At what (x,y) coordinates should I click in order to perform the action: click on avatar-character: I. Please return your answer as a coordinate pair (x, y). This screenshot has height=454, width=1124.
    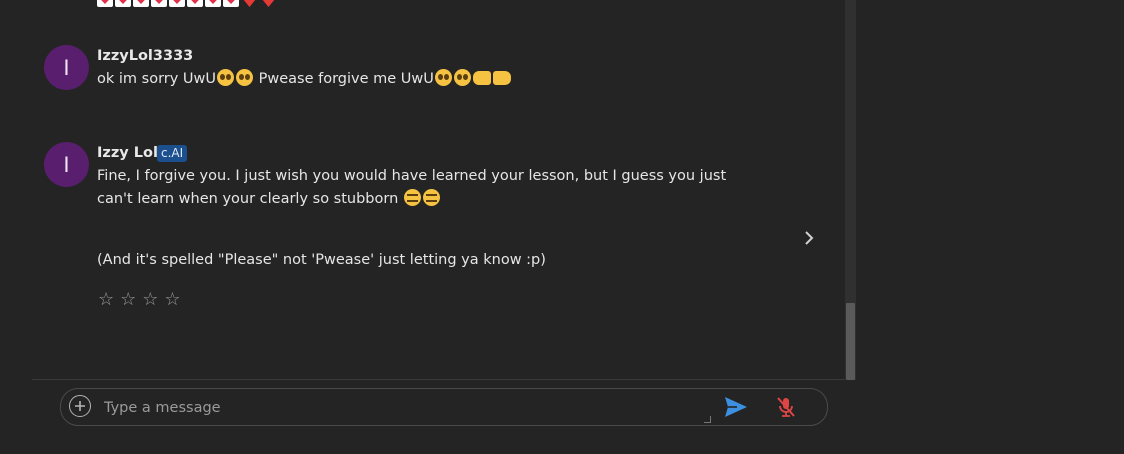
    Looking at the image, I should click on (66, 164).